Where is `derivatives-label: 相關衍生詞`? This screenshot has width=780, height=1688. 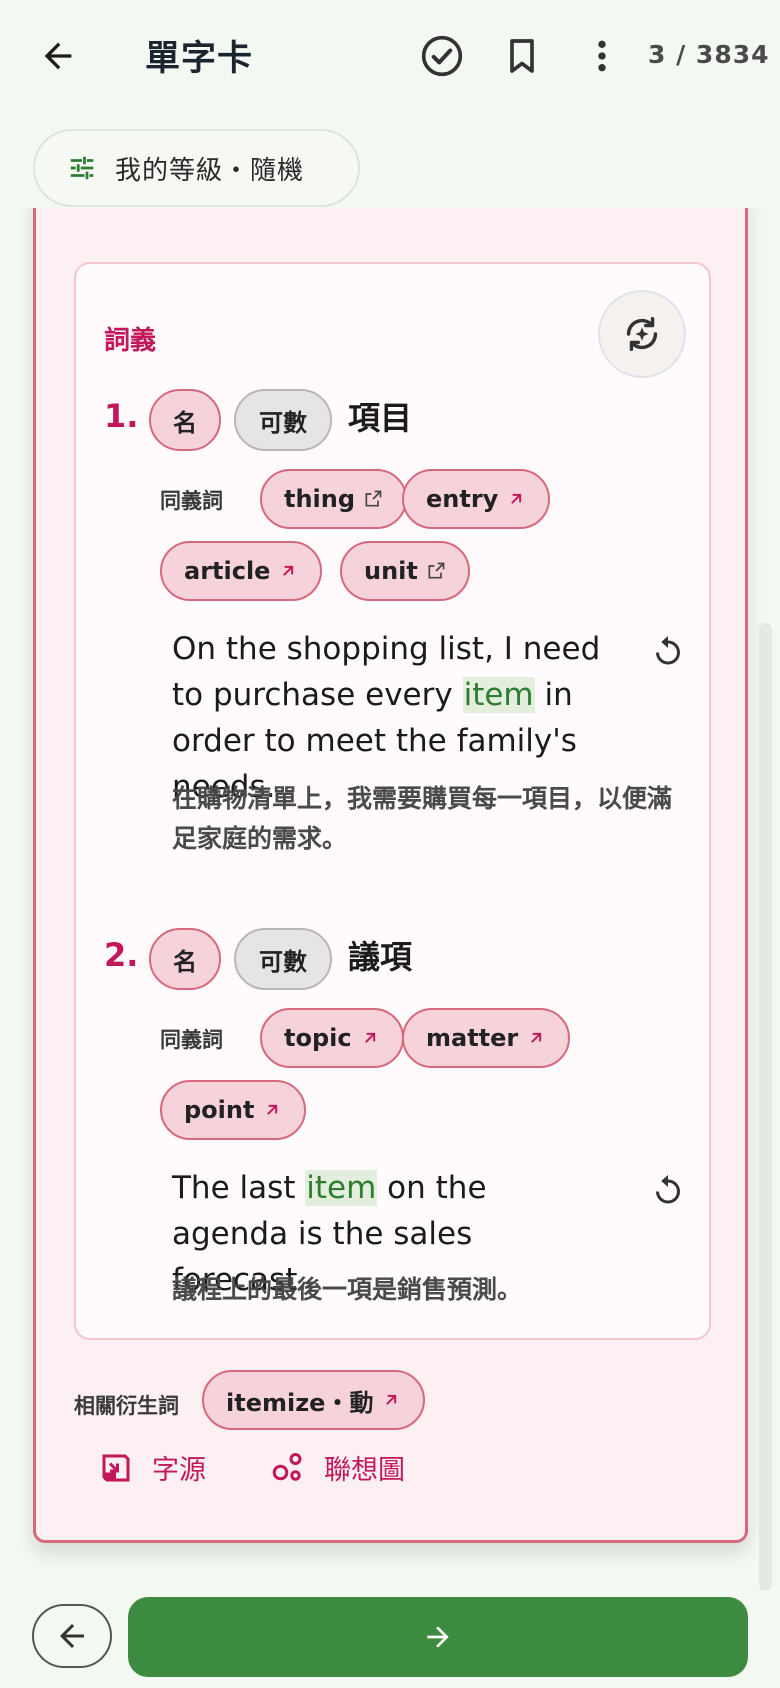
derivatives-label: 相關衍生詞 is located at coordinates (126, 1406).